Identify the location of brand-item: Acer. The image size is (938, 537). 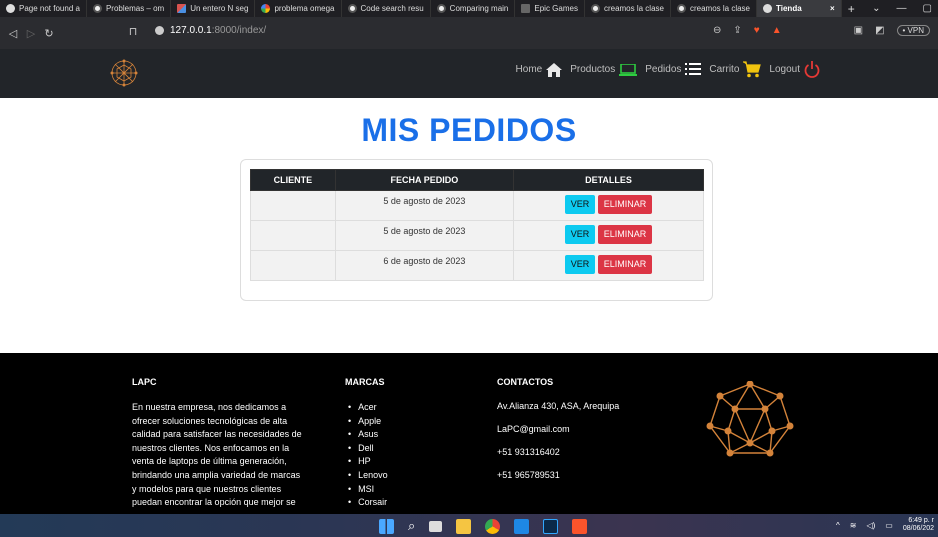
(366, 408).